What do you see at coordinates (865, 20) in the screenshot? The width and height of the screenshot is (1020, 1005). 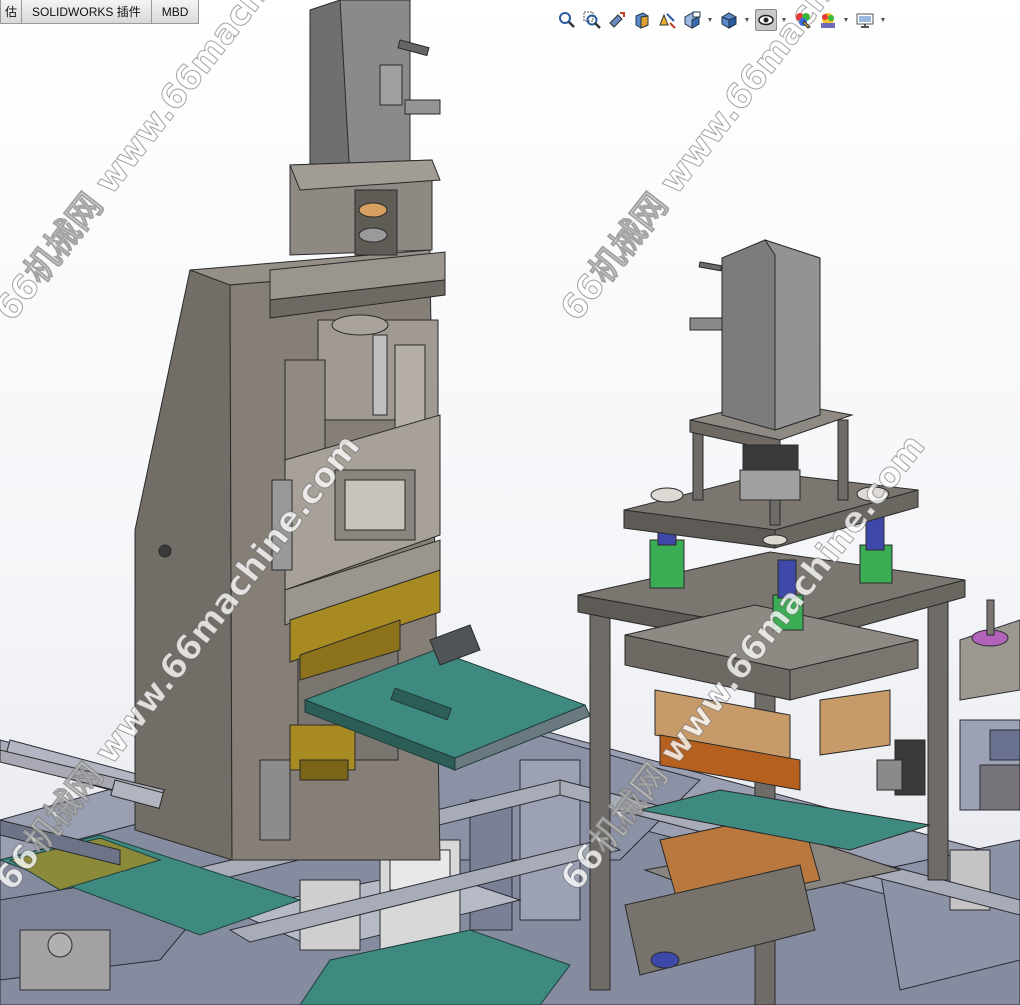 I see `view-settings-icon` at bounding box center [865, 20].